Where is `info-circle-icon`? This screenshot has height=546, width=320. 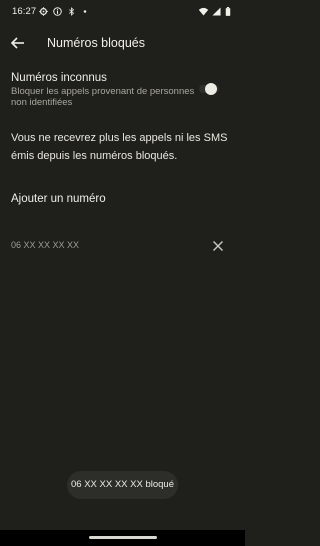 info-circle-icon is located at coordinates (57, 11).